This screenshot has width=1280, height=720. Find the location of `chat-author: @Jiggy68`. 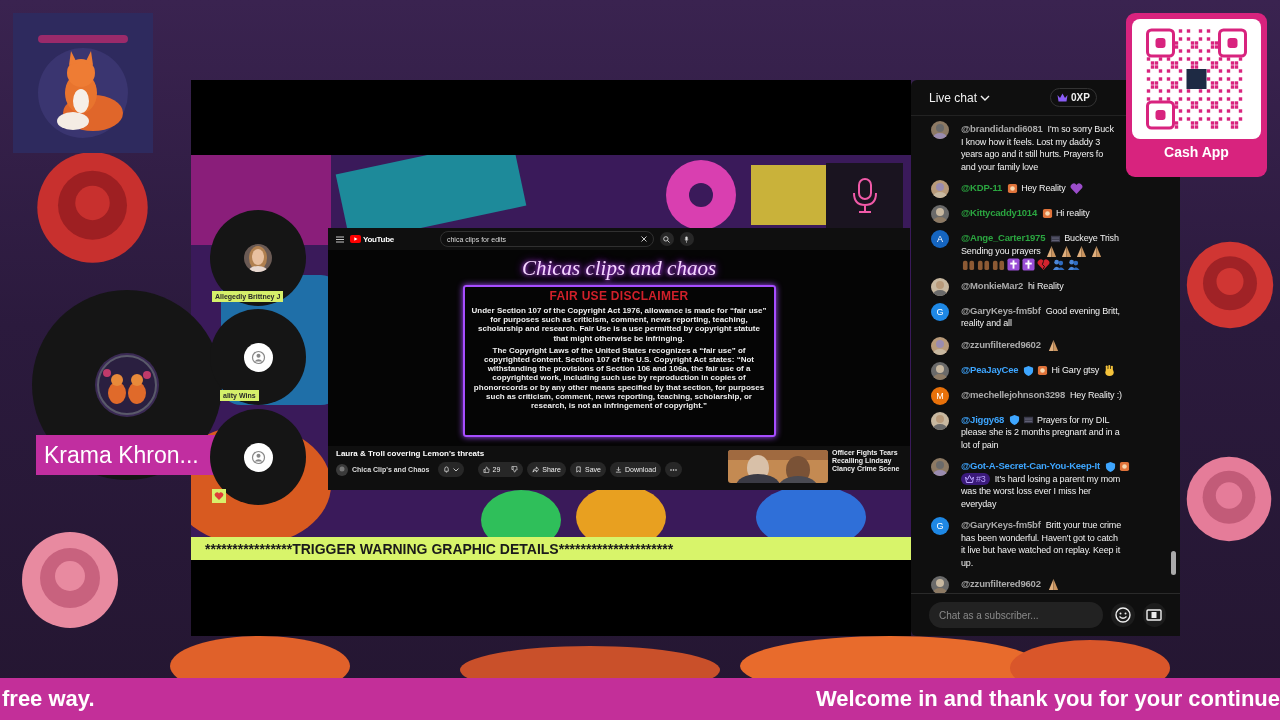

chat-author: @Jiggy68 is located at coordinates (983, 419).